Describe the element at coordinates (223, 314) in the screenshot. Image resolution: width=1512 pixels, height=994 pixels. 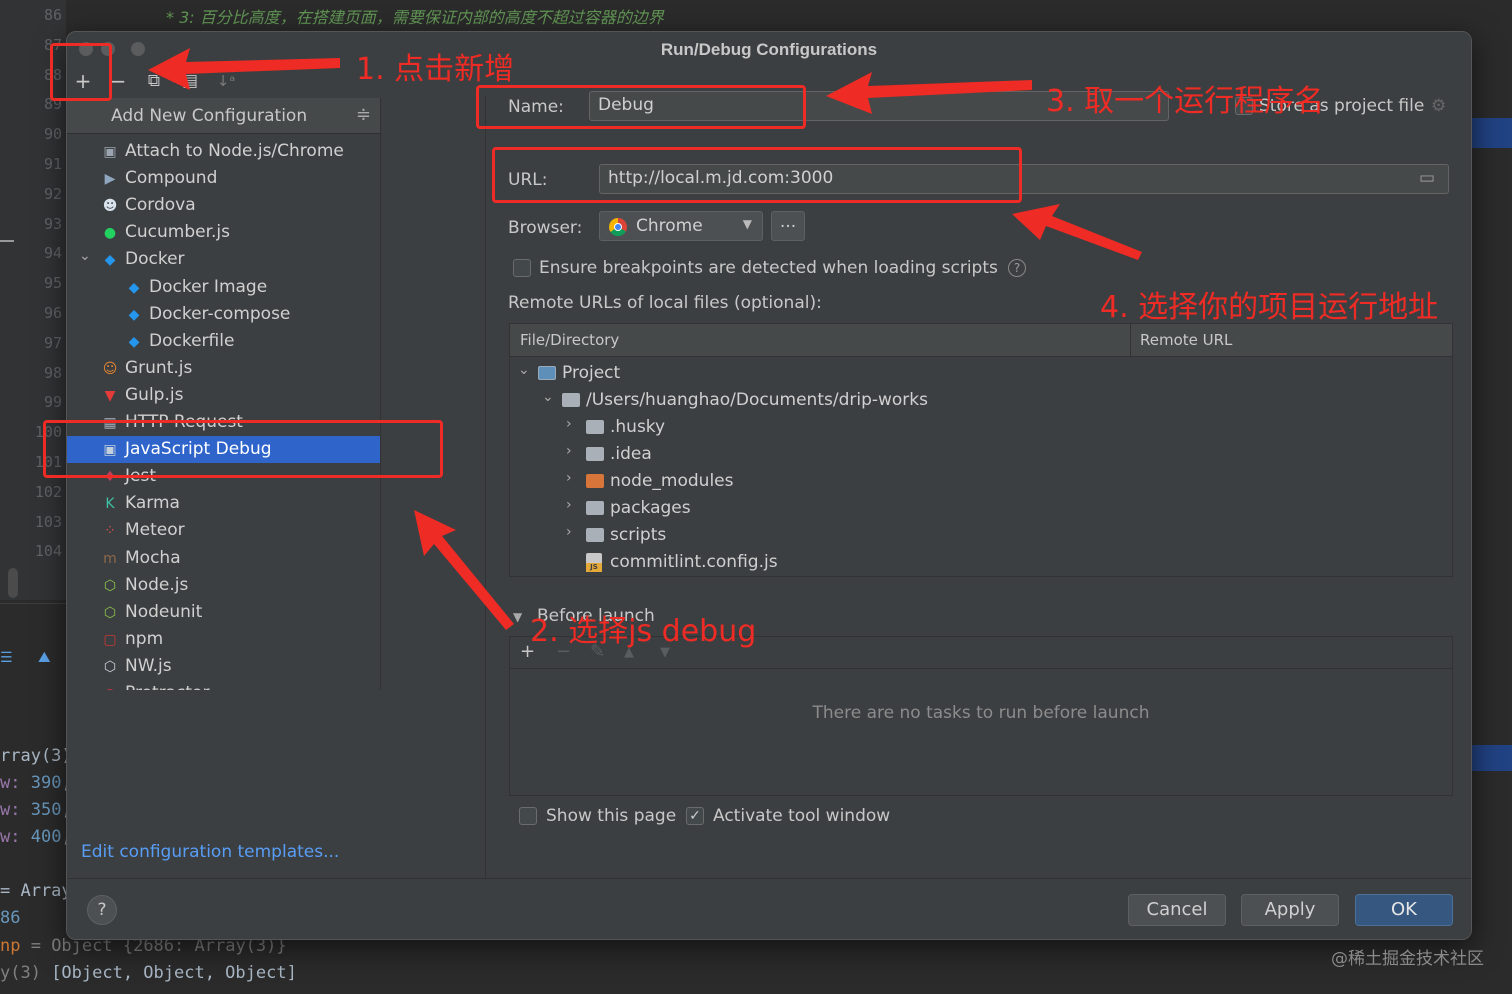
I see `config-type-docker-compose: ◆ Docker-compose` at that location.